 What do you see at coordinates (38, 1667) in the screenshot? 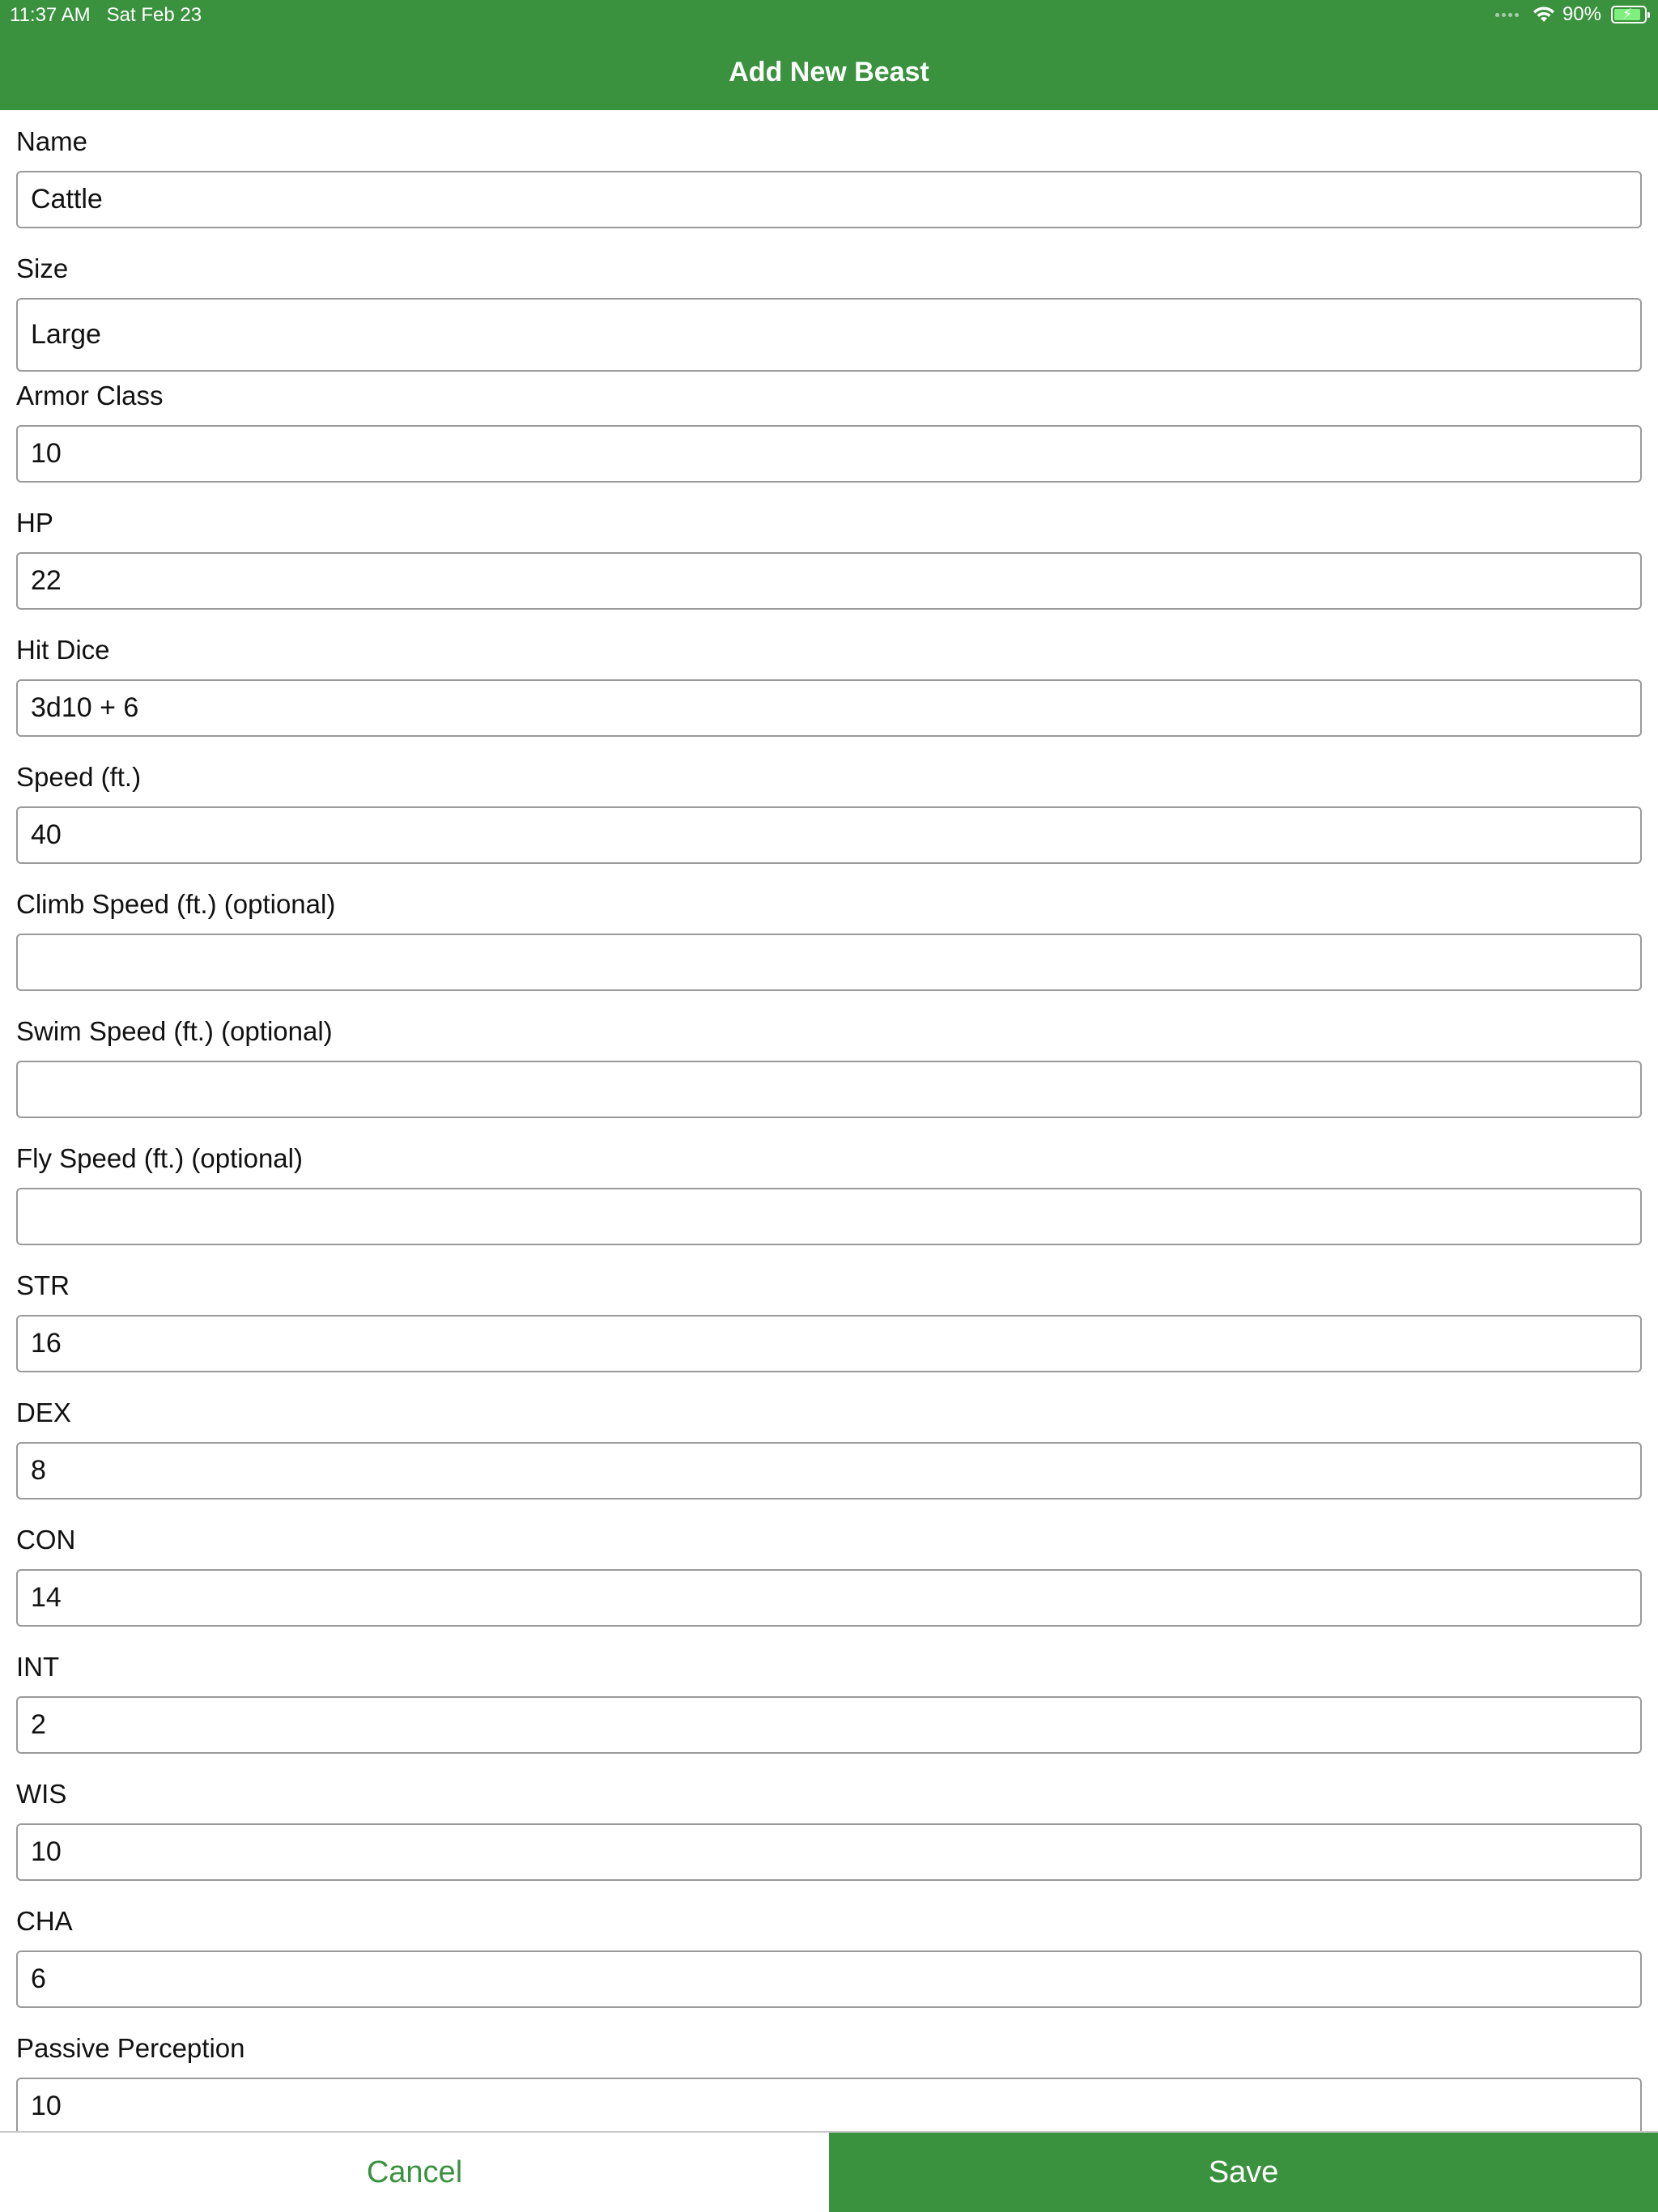
I see `int-label: INT` at bounding box center [38, 1667].